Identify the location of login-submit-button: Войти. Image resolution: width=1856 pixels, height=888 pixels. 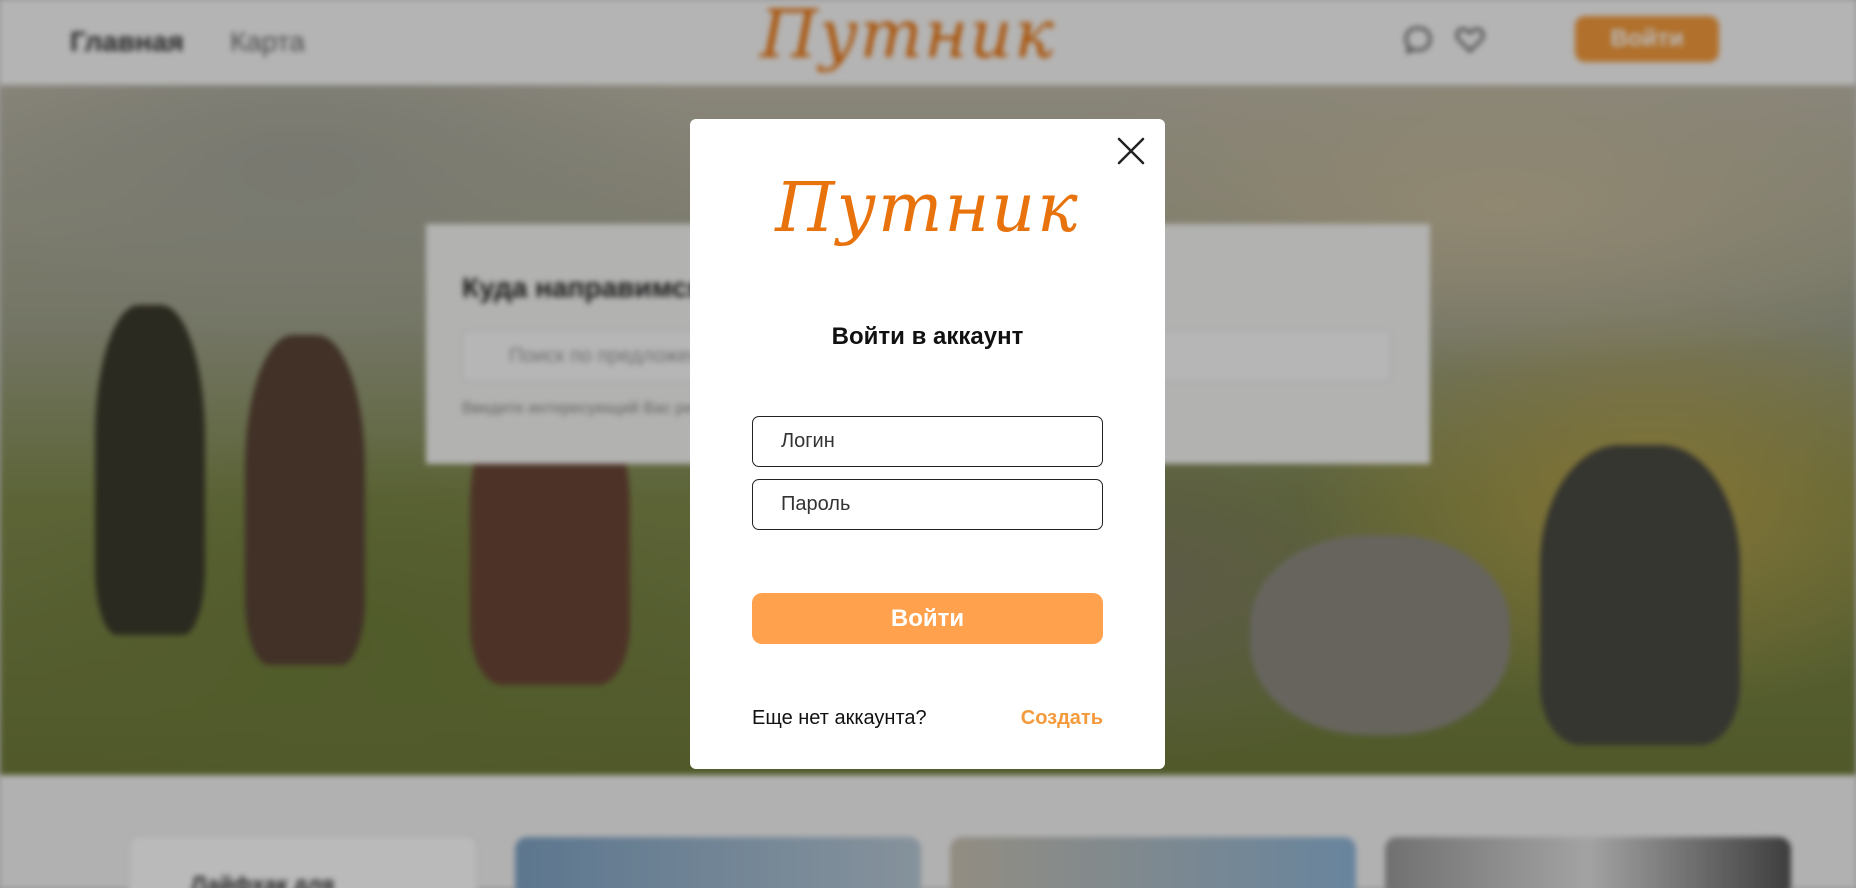
(927, 618).